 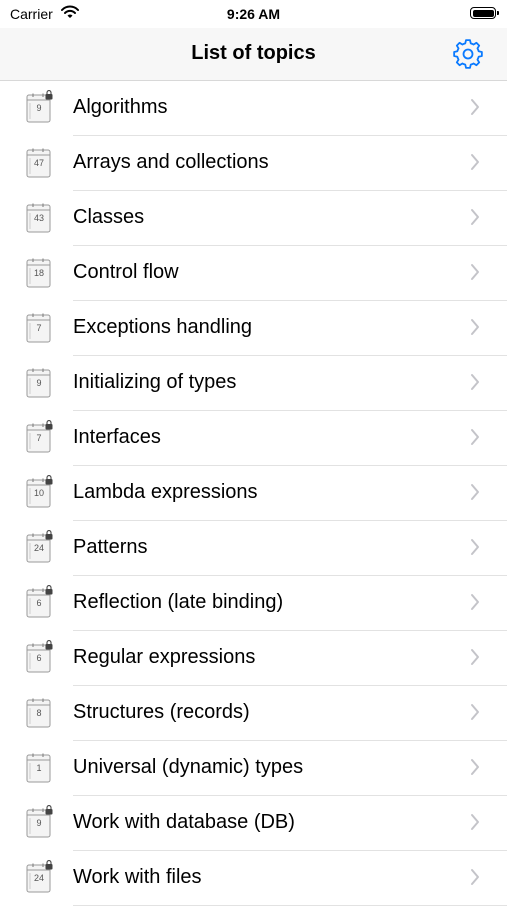 I want to click on topic-label: Interfaces, so click(x=117, y=437).